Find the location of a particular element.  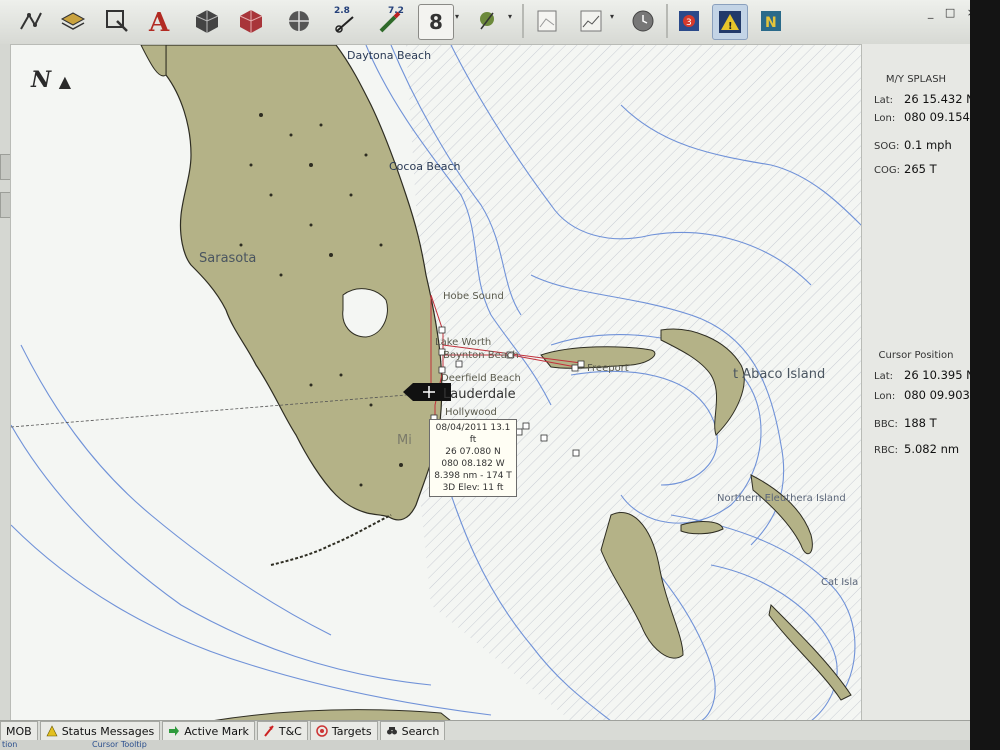

label-cocoa: Cocoa Beach is located at coordinates (425, 166).